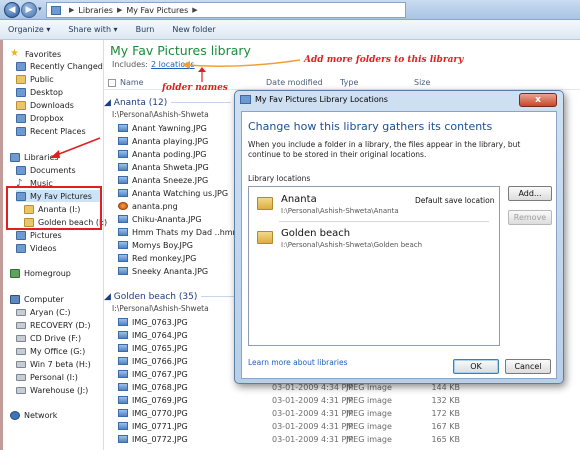 This screenshot has height=450, width=580. I want to click on dropbox-icon, so click(21, 118).